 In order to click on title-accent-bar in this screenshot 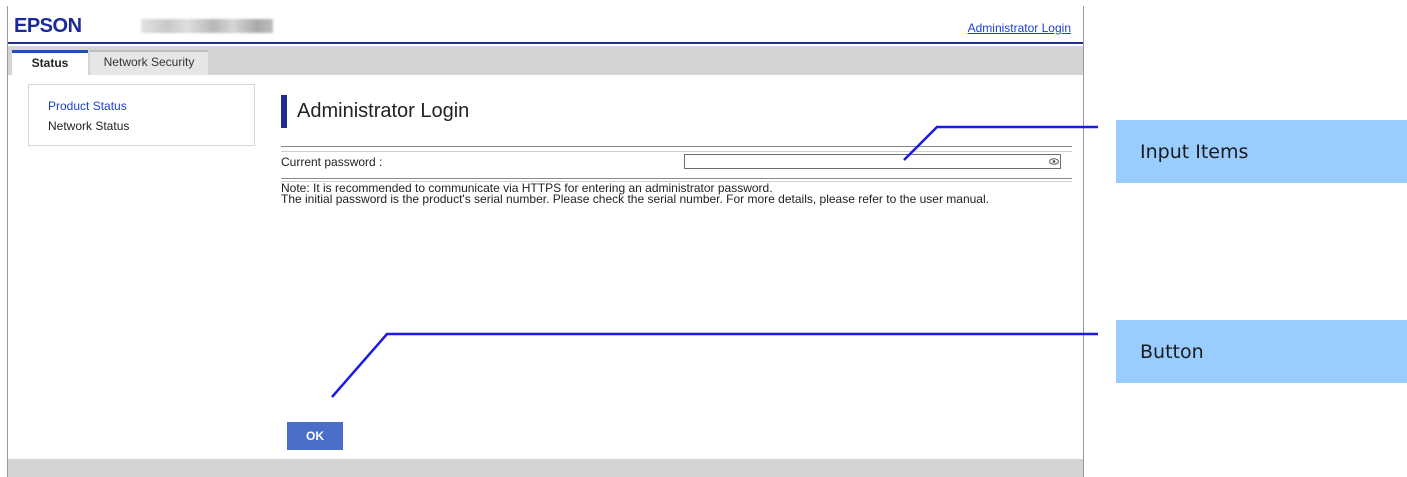, I will do `click(284, 111)`.